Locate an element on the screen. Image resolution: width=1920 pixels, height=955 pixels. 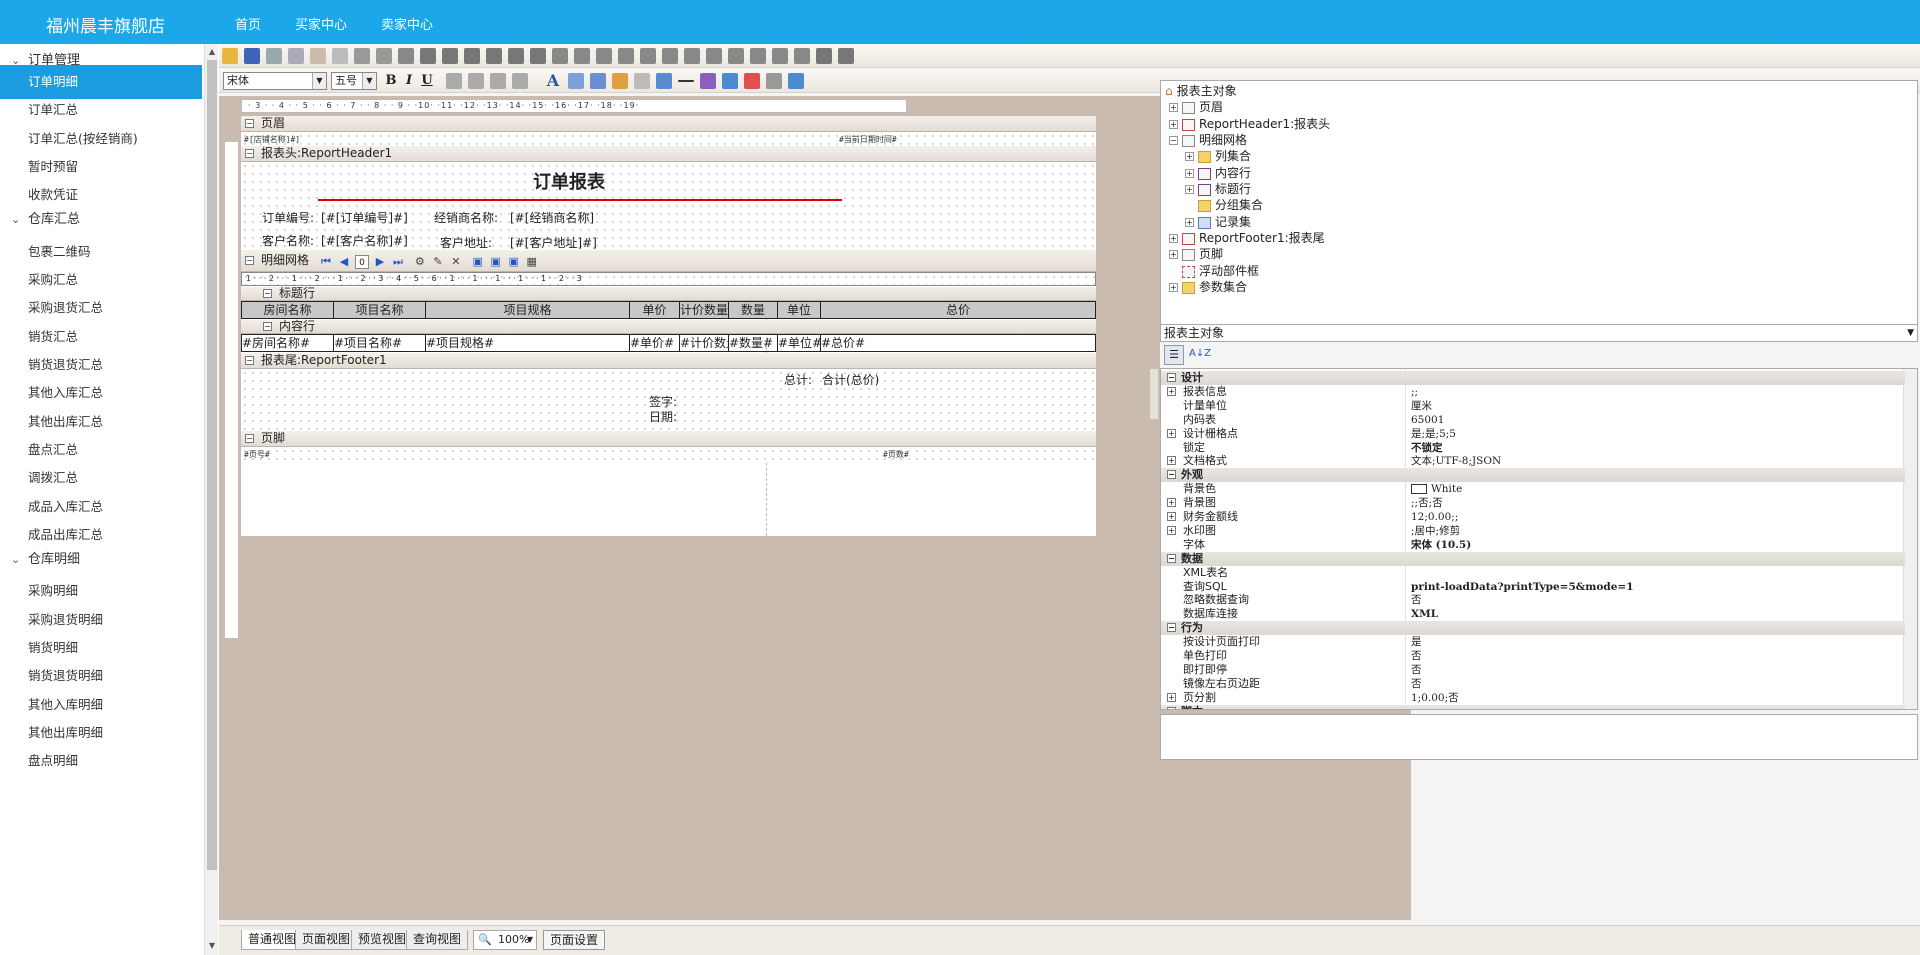
property-value: XML is located at coordinates (1531, 614).